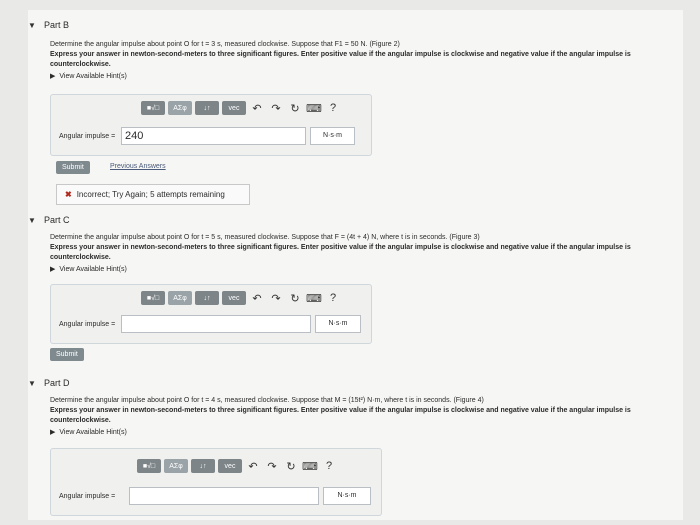  Describe the element at coordinates (355, 220) in the screenshot. I see `part-c-header: ▼ Part C` at that location.